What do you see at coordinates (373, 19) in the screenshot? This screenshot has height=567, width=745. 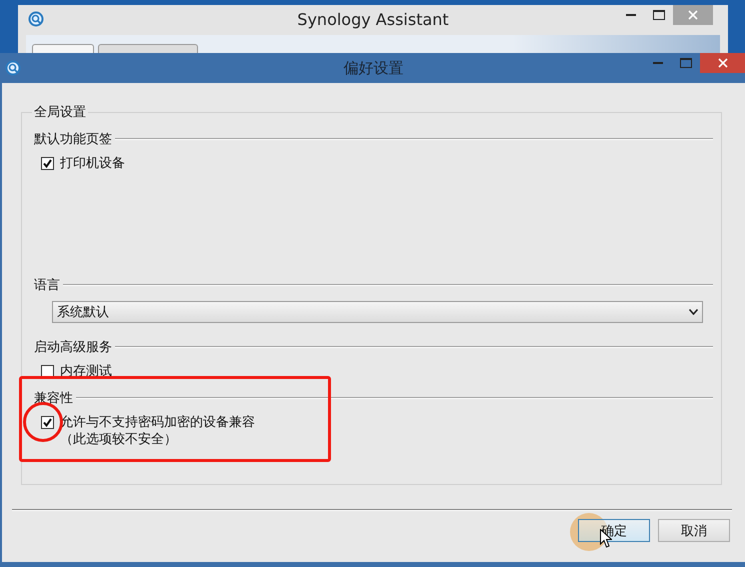 I see `window-title: Synology Assistant` at bounding box center [373, 19].